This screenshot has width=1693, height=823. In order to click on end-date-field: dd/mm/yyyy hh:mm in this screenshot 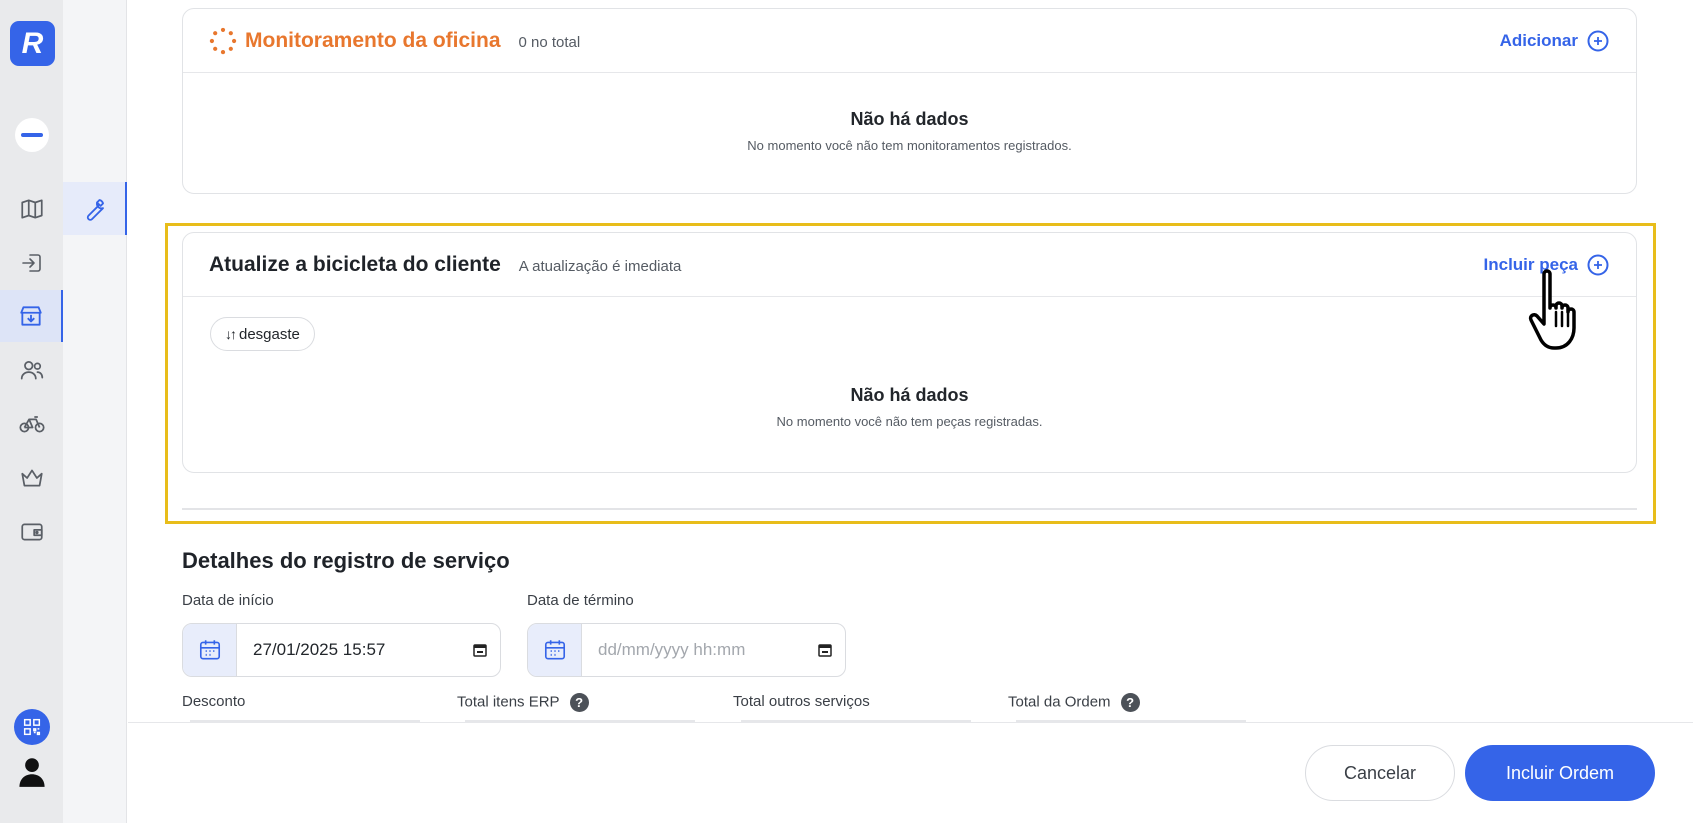, I will do `click(686, 650)`.